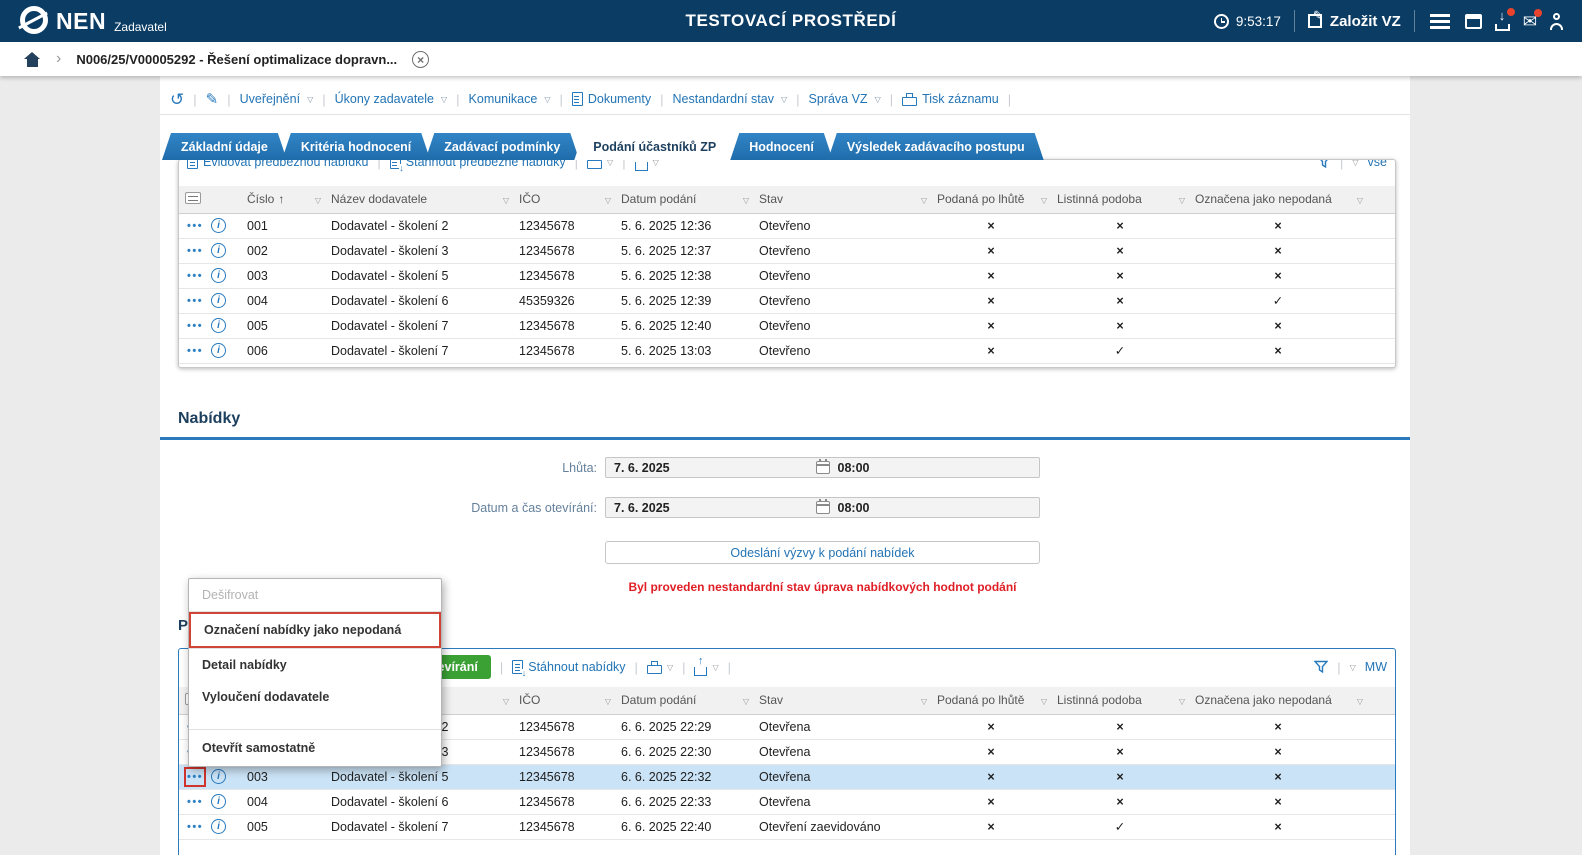  I want to click on pencil-icon: ✎, so click(212, 99).